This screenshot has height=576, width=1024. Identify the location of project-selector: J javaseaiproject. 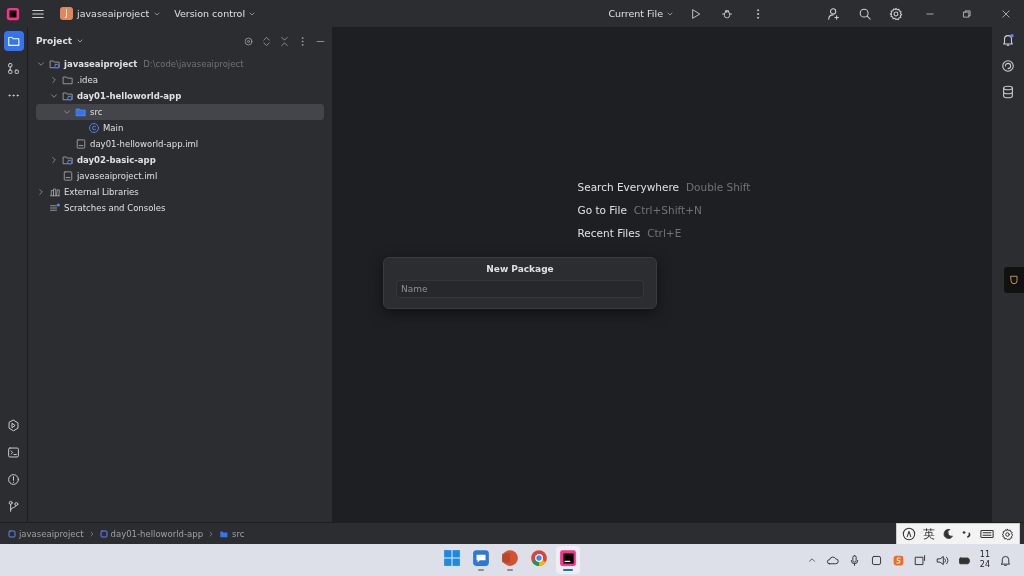
(111, 13).